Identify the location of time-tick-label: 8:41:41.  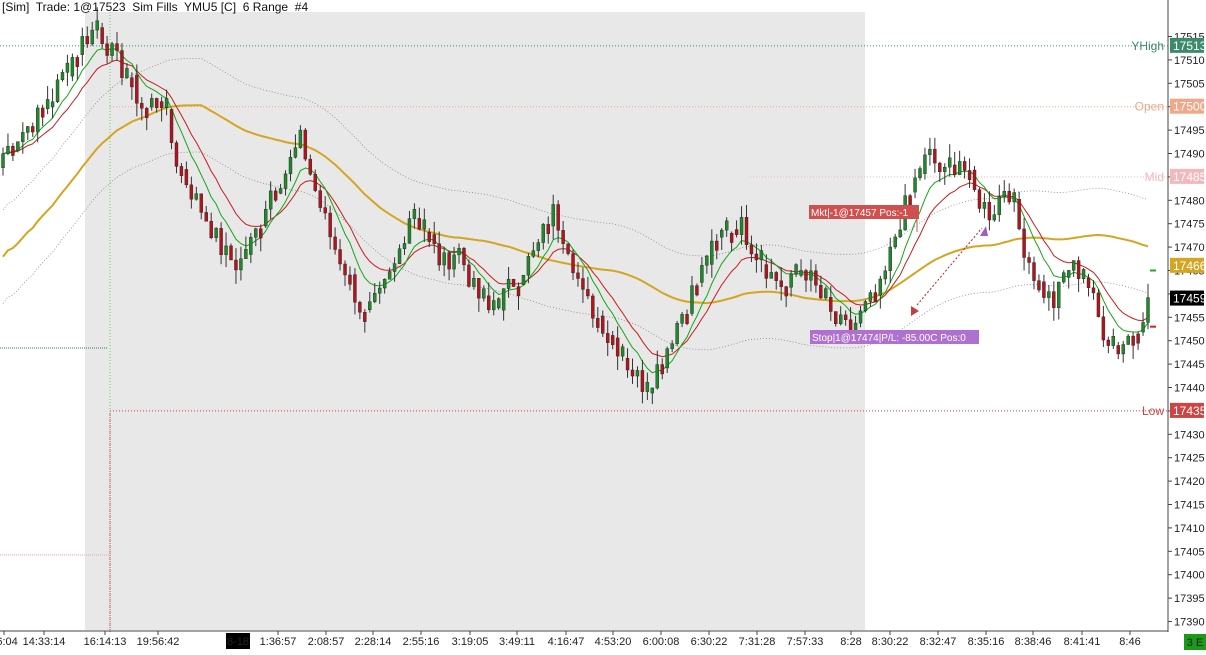
(1082, 642).